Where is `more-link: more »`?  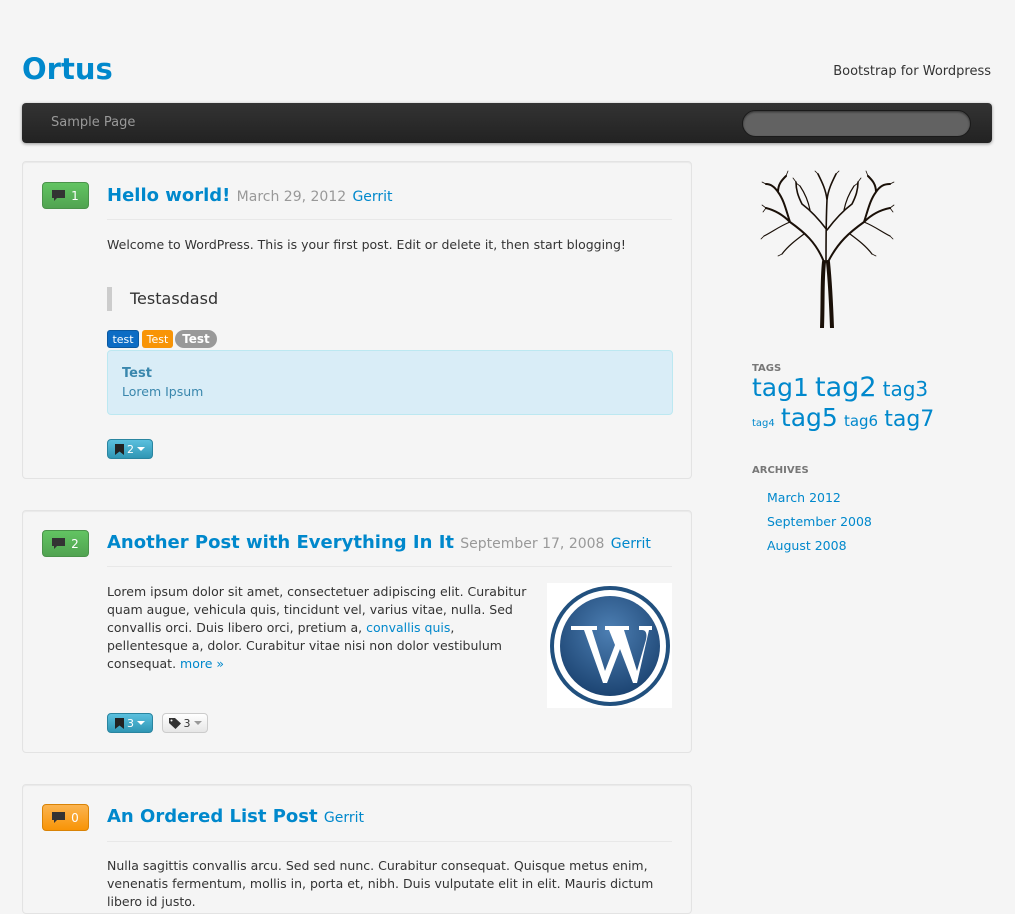
more-link: more » is located at coordinates (202, 663).